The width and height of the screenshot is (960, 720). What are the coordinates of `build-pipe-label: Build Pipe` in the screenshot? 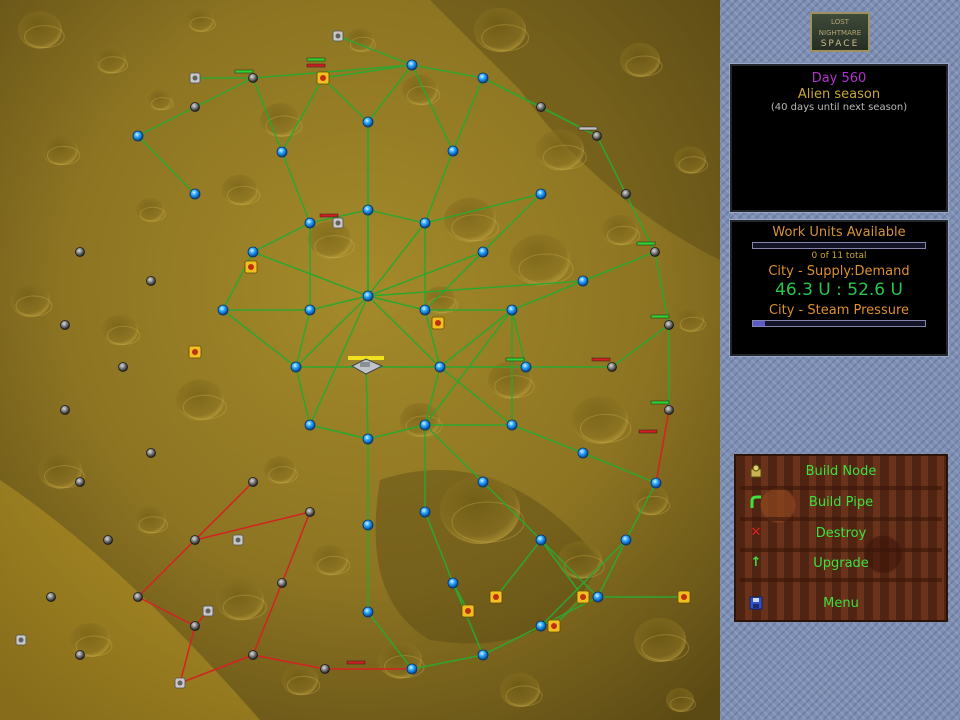 It's located at (841, 502).